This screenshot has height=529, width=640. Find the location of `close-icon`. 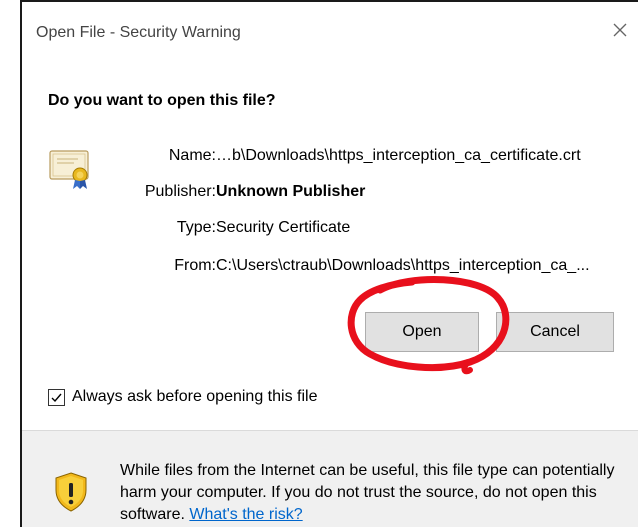

close-icon is located at coordinates (620, 30).